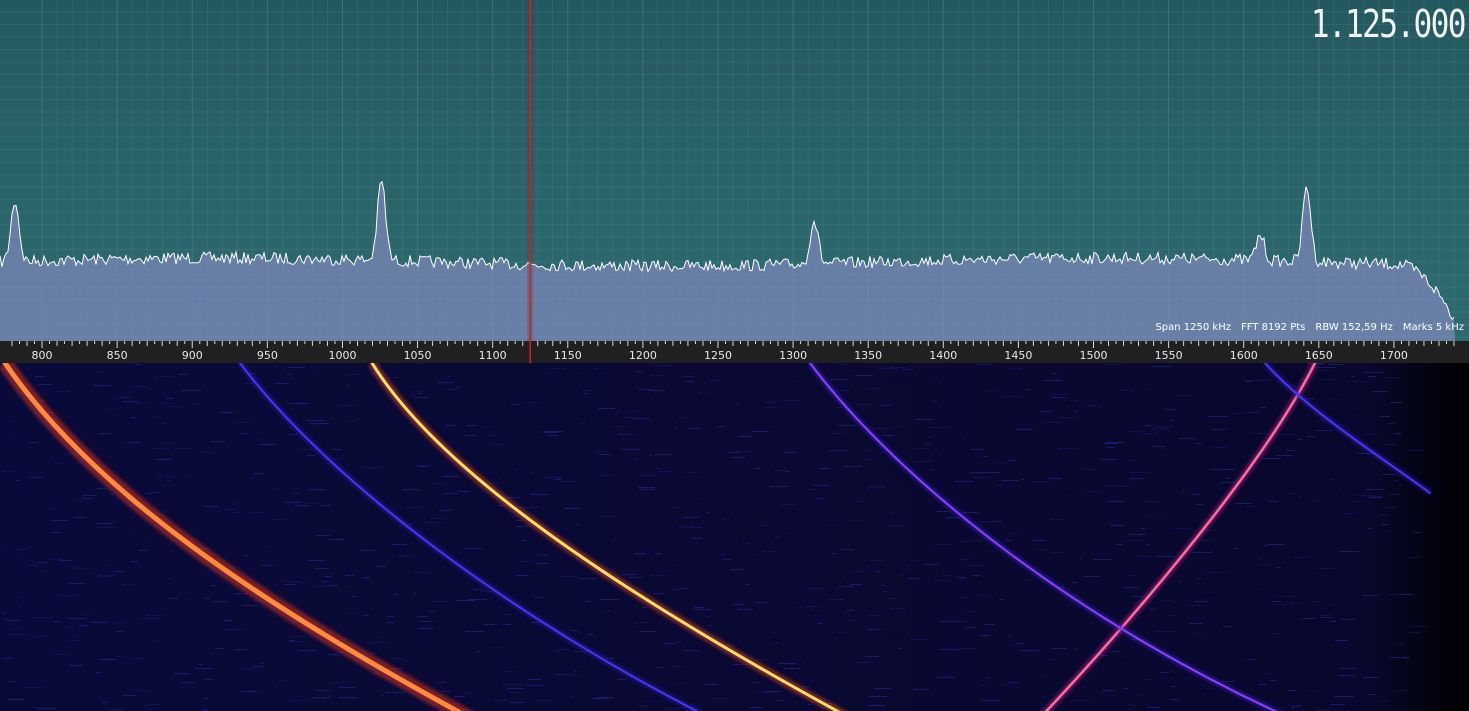 This screenshot has height=711, width=1469. Describe the element at coordinates (117, 355) in the screenshot. I see `axis-label: 850` at that location.